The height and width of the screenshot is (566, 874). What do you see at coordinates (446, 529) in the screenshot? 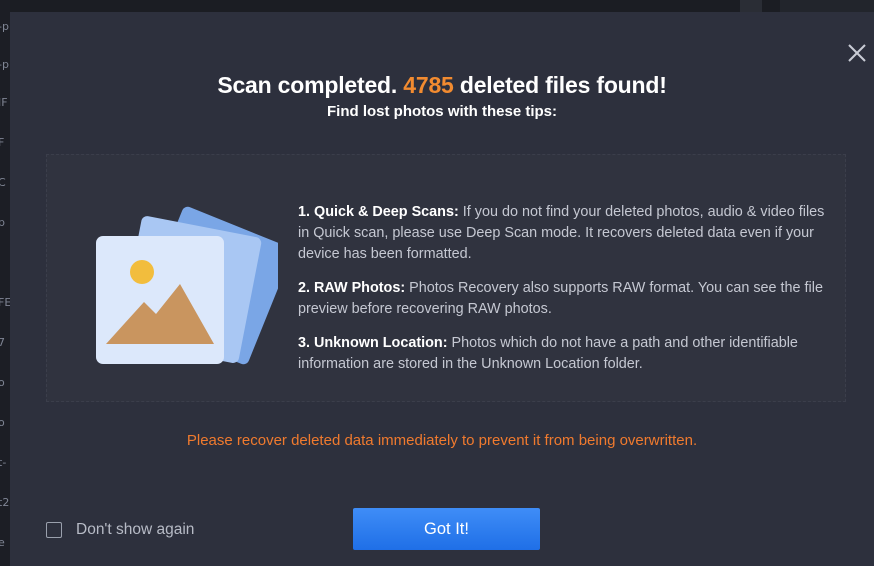
I see `got-it-button: Got It!` at bounding box center [446, 529].